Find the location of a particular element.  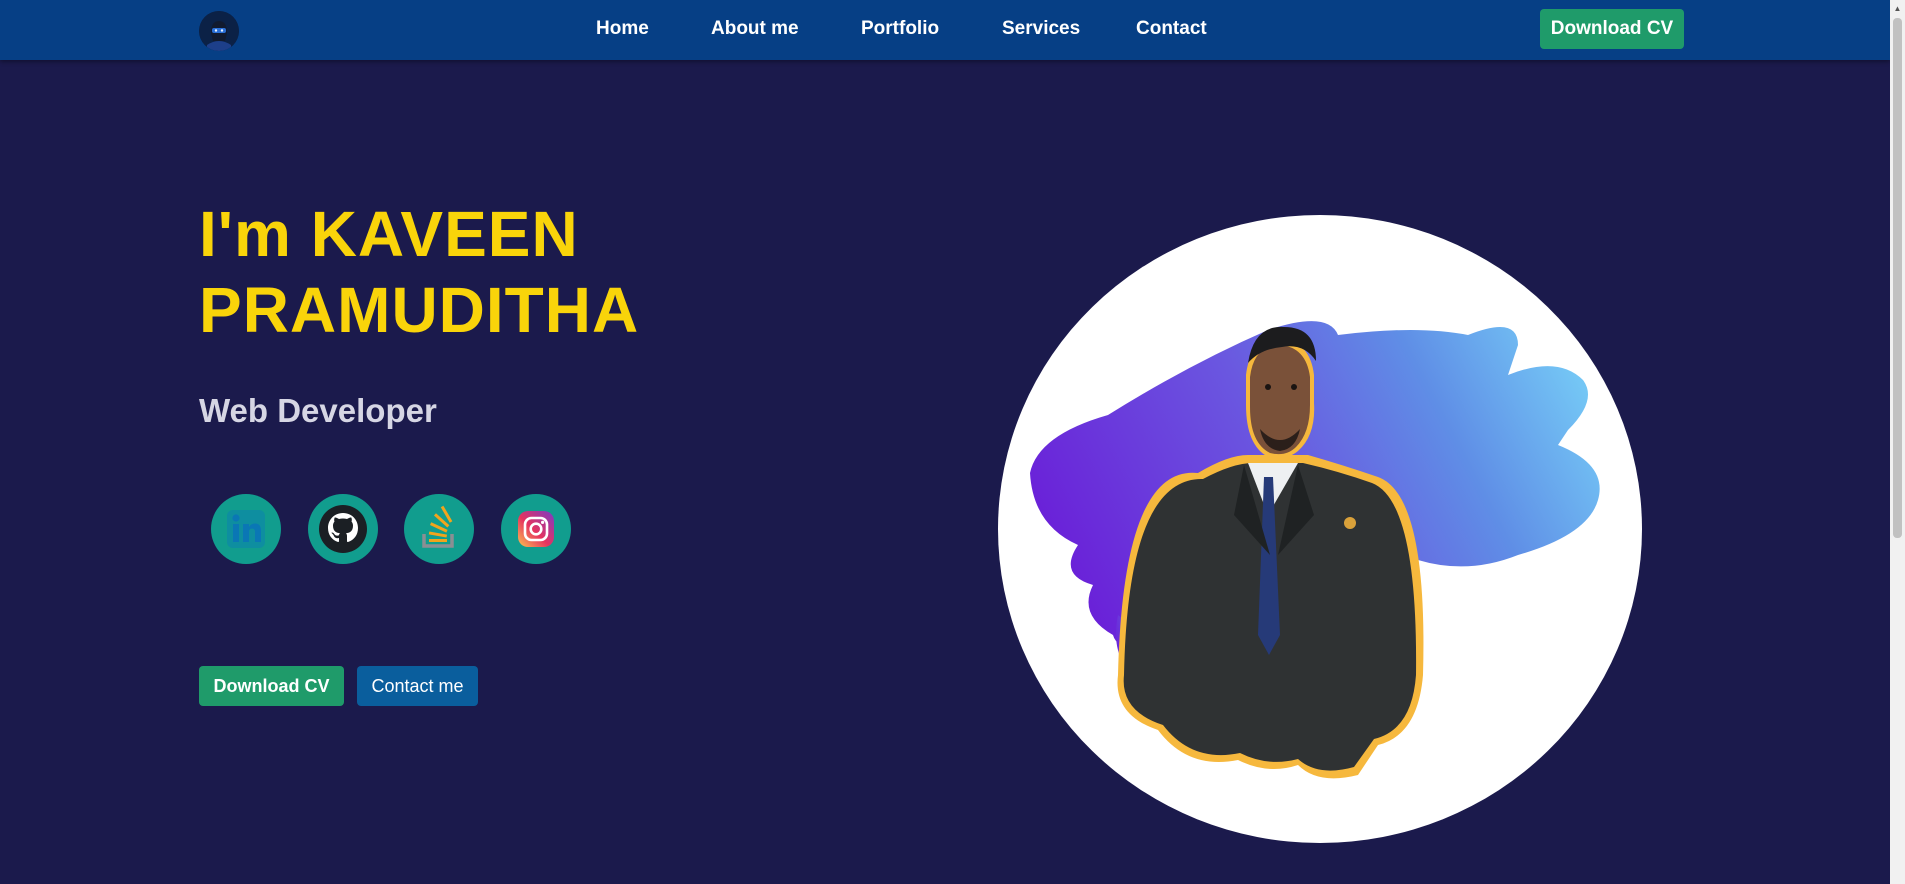

scrollbar-thumb is located at coordinates (1897, 278).